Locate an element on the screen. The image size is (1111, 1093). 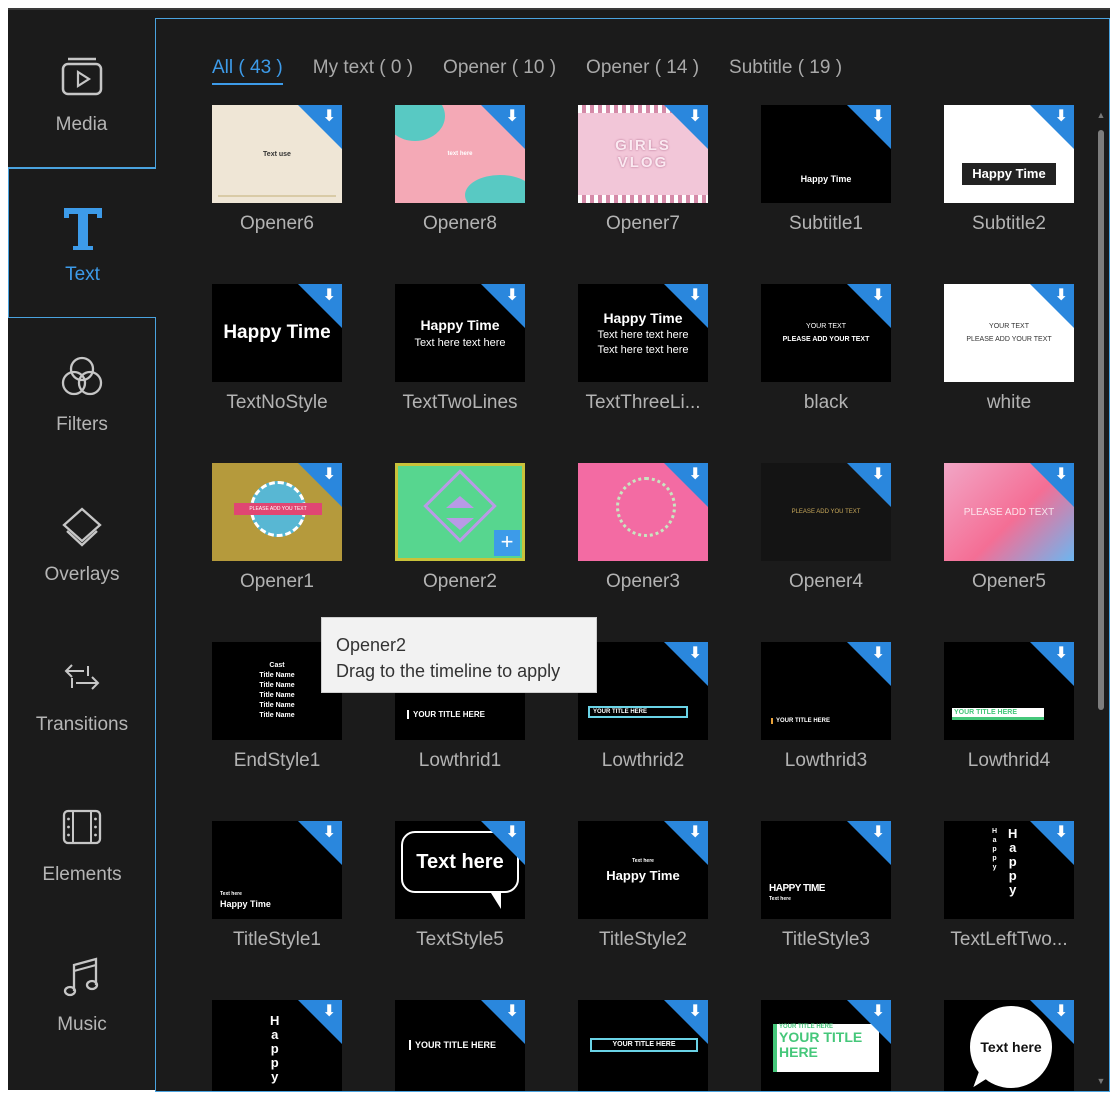
scroll-up-arrow-icon: ▲ is located at coordinates (1101, 115).